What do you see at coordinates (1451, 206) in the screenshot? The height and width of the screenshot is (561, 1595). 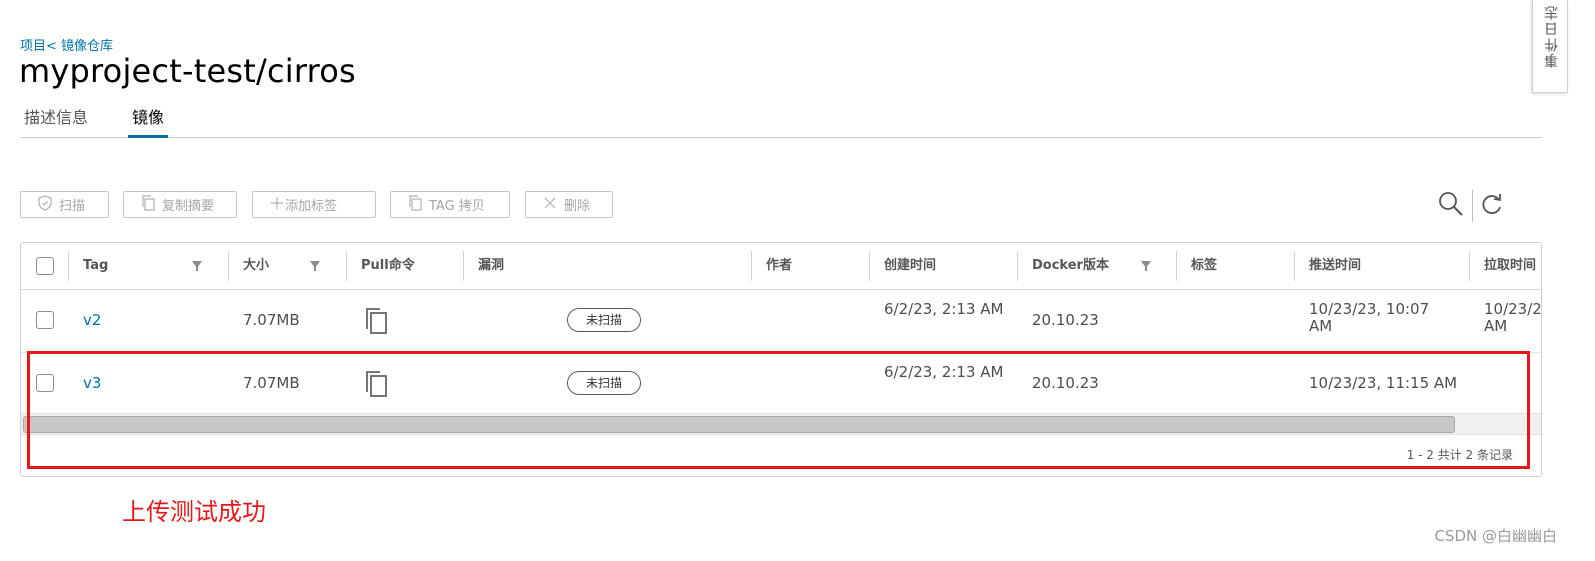 I see `search-icon` at bounding box center [1451, 206].